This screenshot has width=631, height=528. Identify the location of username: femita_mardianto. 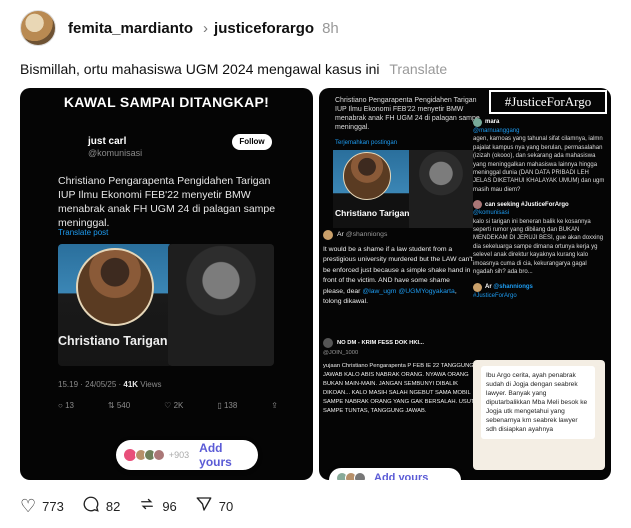
(130, 28).